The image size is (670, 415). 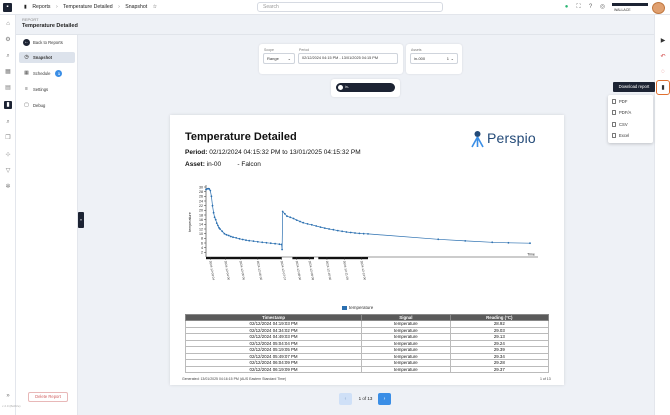 What do you see at coordinates (8, 396) in the screenshot?
I see `expand-icon: »` at bounding box center [8, 396].